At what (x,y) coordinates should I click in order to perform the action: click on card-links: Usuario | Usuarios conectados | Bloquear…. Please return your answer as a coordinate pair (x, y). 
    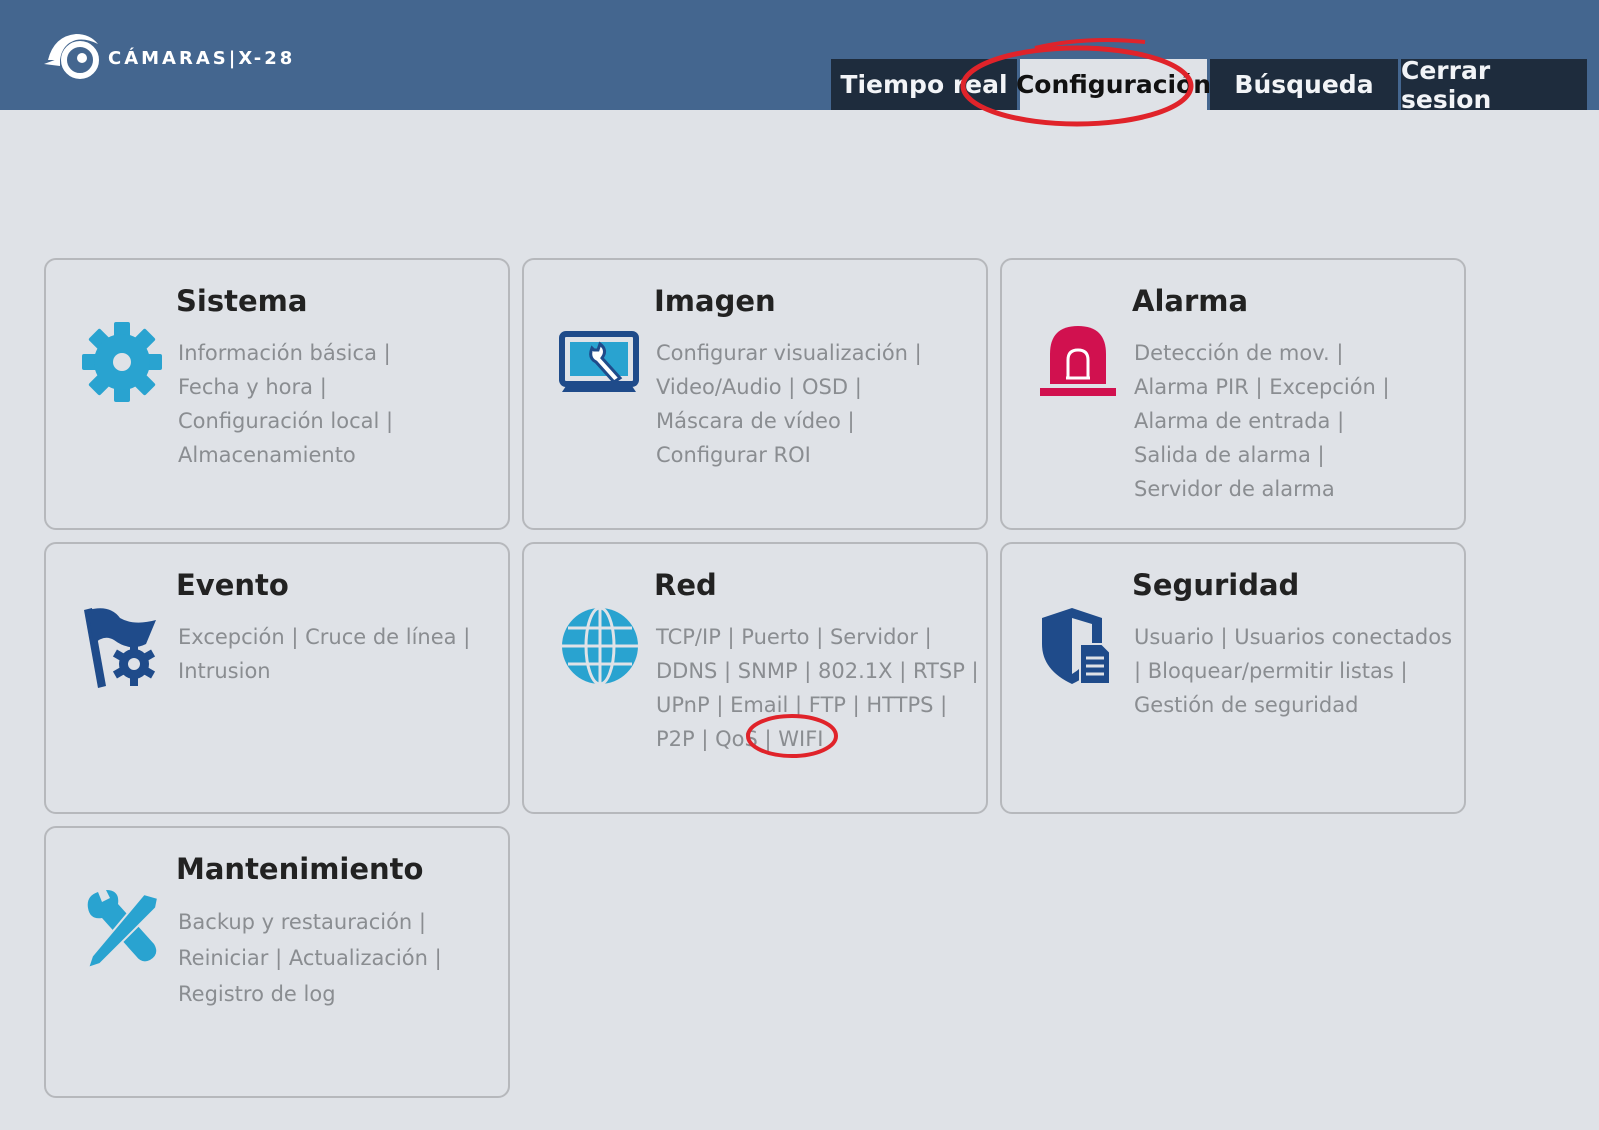
    Looking at the image, I should click on (1293, 671).